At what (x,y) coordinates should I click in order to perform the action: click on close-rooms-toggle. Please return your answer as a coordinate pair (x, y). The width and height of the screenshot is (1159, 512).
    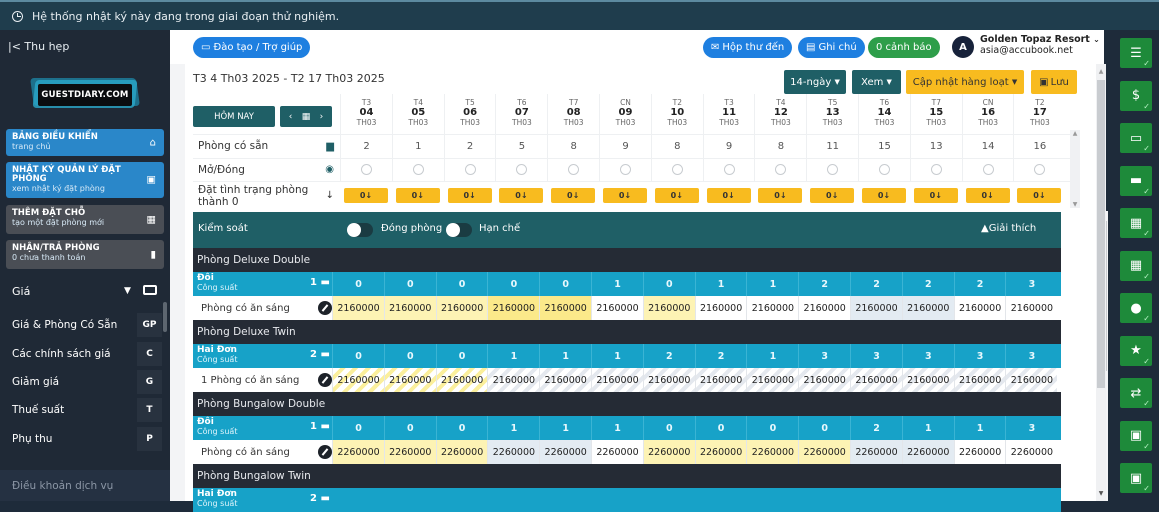
    Looking at the image, I should click on (360, 230).